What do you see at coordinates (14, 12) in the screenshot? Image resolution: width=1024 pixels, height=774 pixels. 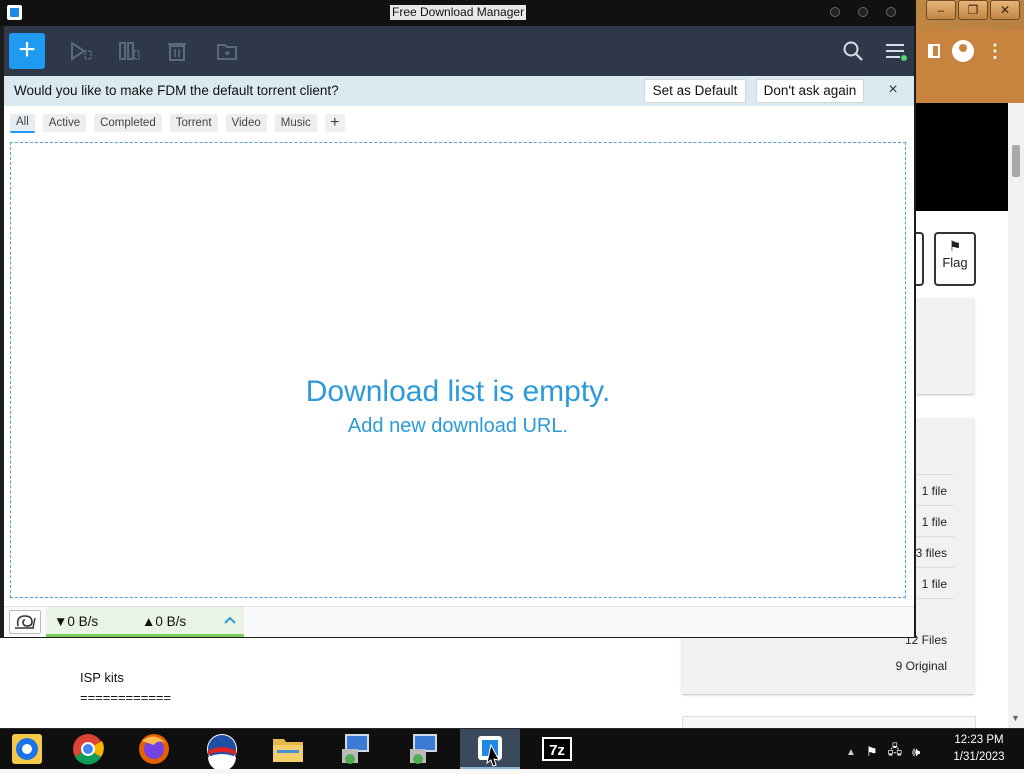 I see `fdm-app-icon` at bounding box center [14, 12].